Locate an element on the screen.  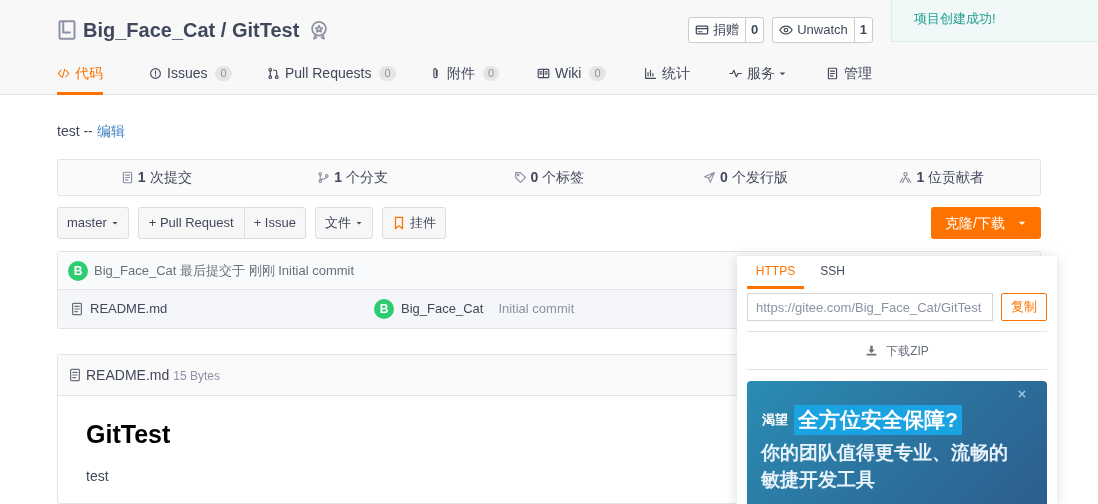
description-text: test -- is located at coordinates (75, 131).